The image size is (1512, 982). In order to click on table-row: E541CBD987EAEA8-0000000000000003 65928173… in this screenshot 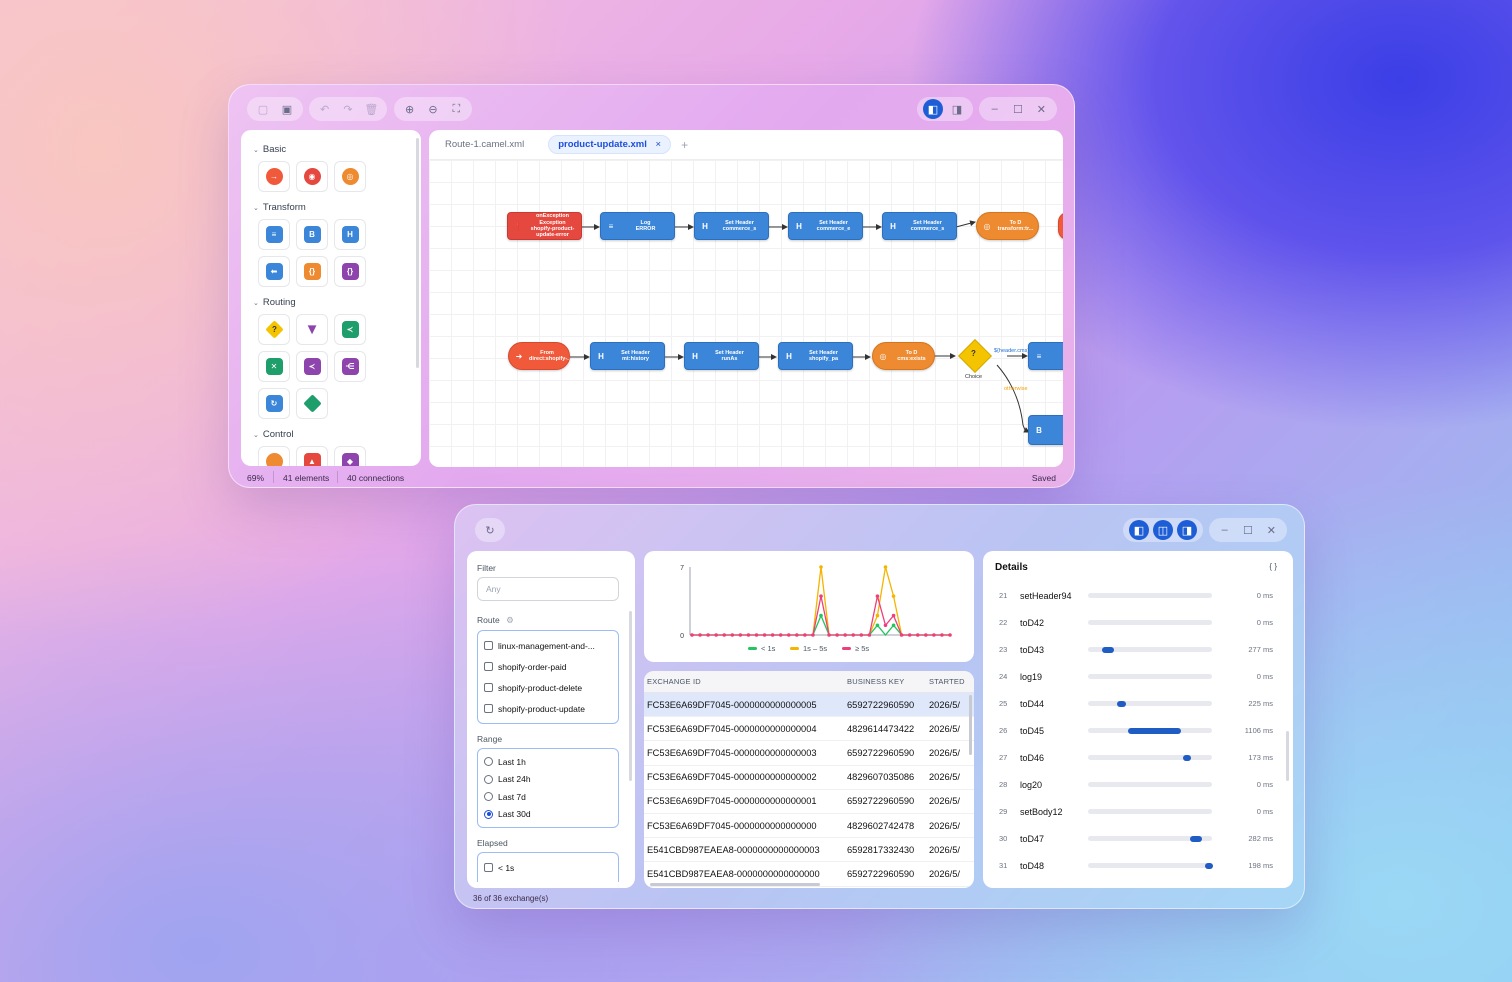, I will do `click(809, 850)`.